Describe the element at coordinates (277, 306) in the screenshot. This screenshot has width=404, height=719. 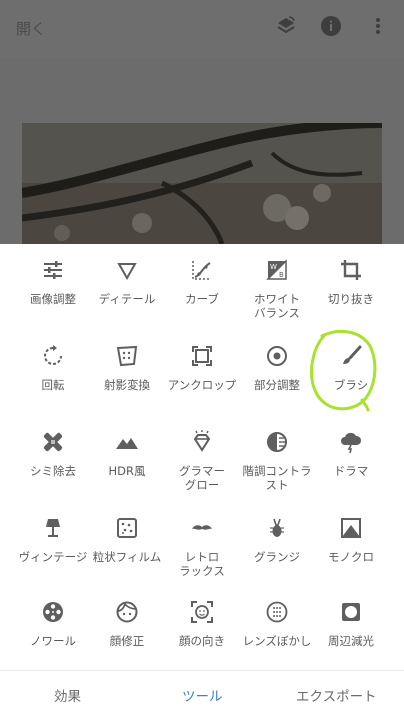
I see `tool-label: ホワイト バランス` at that location.